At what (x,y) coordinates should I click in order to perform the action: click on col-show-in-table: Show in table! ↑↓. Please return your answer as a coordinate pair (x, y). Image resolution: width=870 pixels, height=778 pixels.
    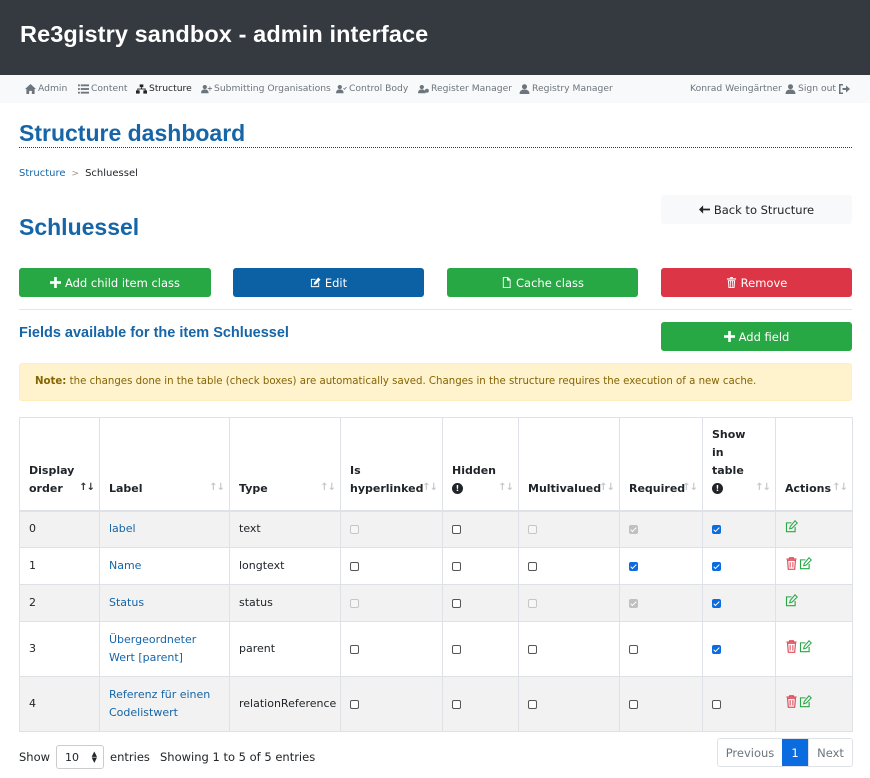
    Looking at the image, I should click on (739, 464).